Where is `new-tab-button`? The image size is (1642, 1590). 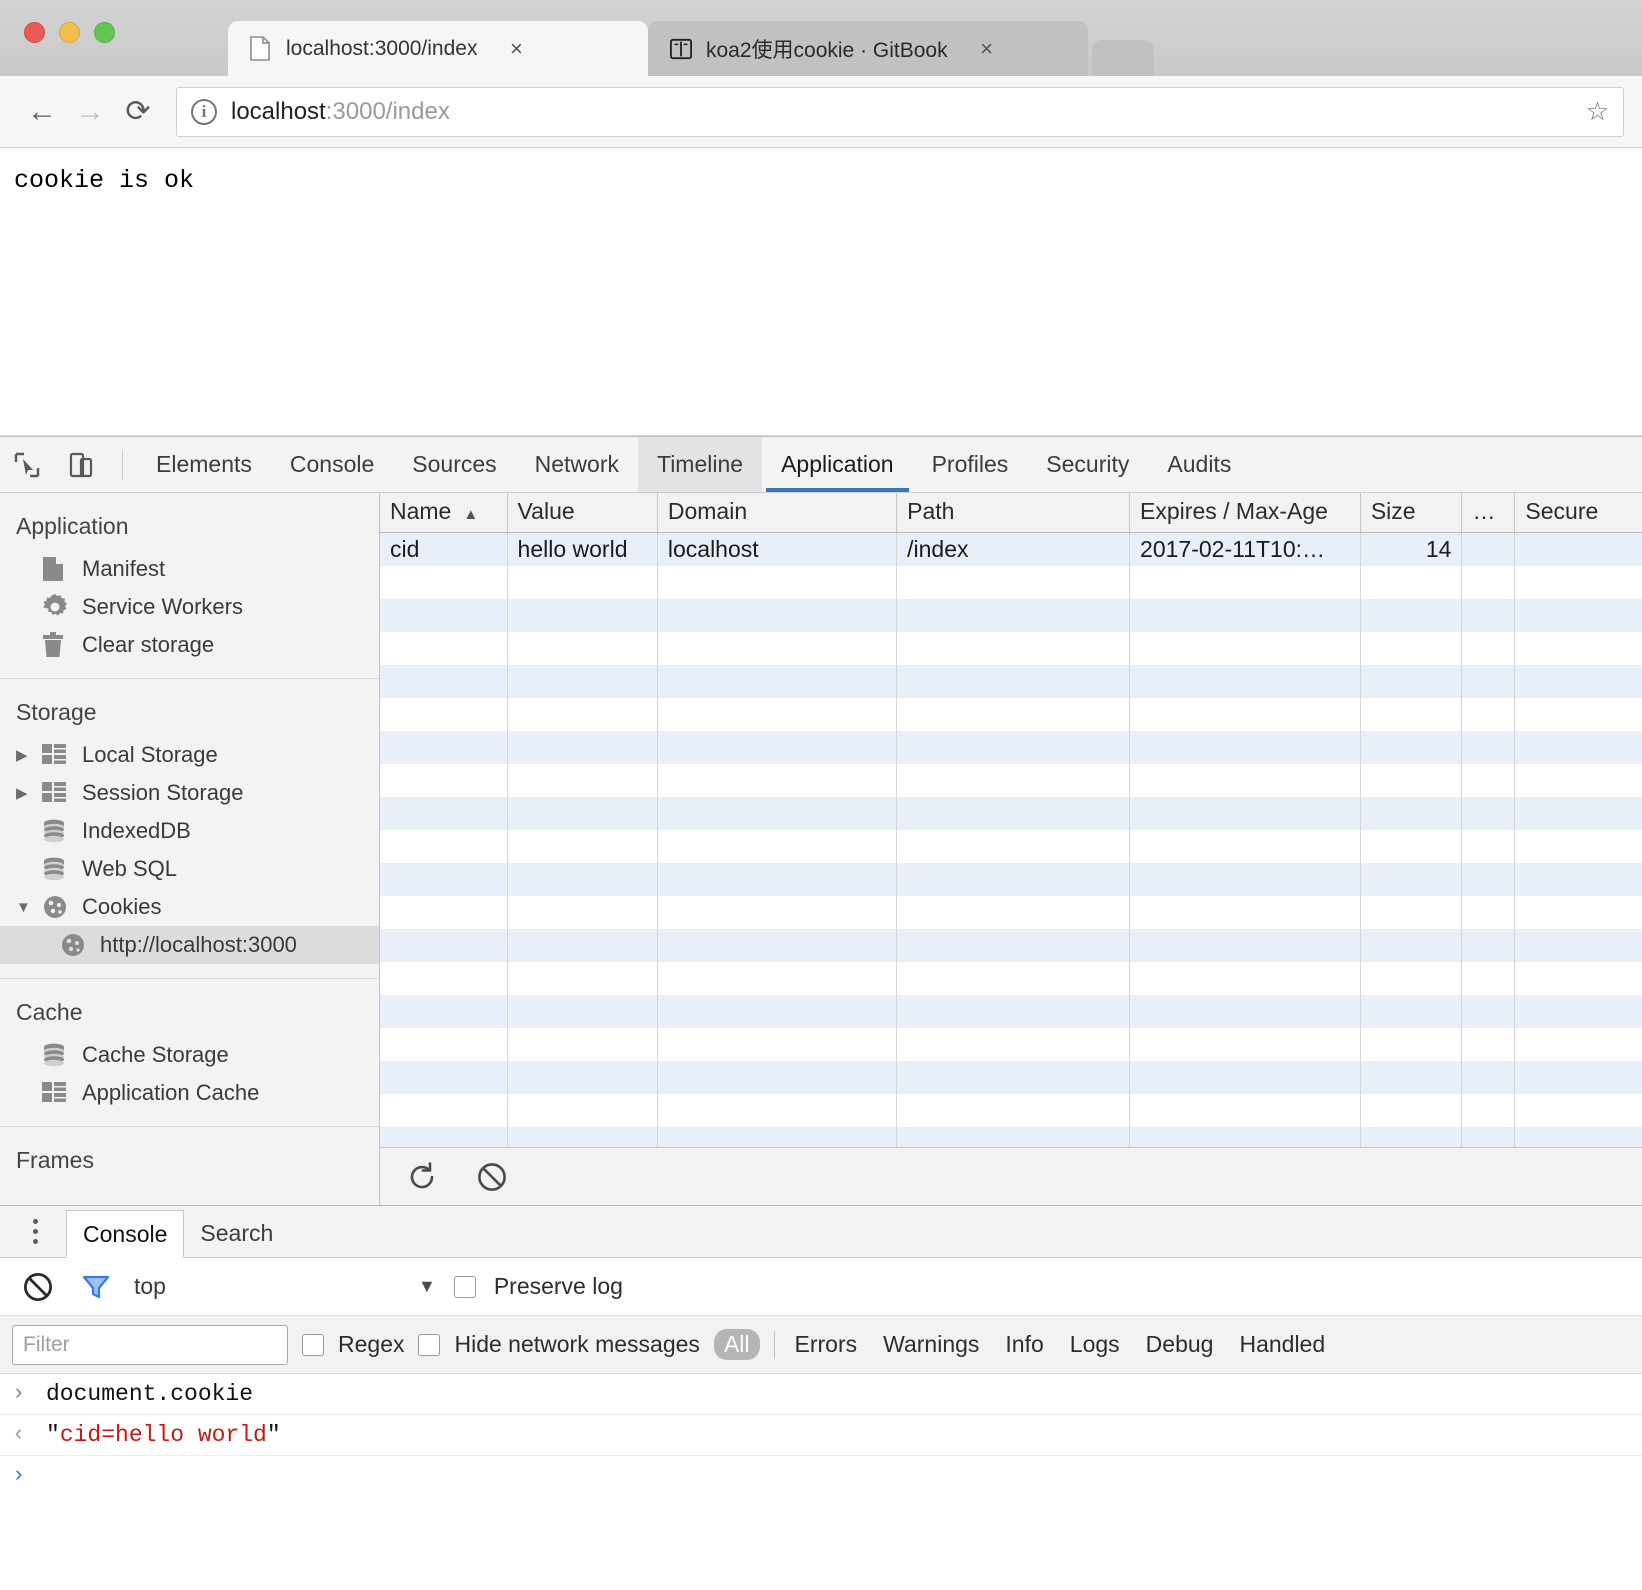
new-tab-button is located at coordinates (1123, 58).